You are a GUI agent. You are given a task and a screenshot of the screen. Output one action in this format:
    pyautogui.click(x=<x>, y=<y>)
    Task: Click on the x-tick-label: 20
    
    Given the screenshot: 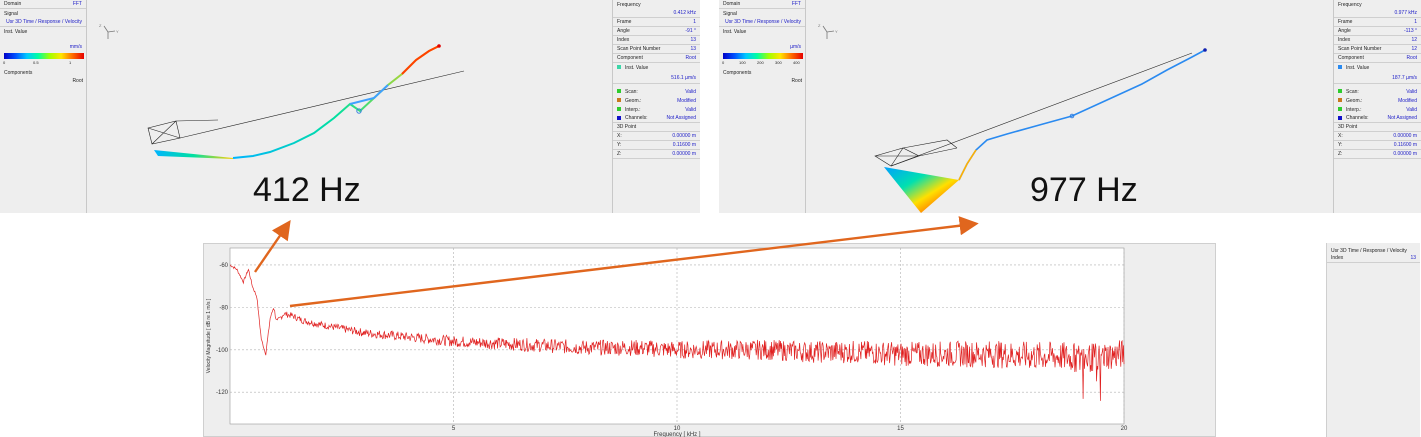 What is the action you would take?
    pyautogui.click(x=1124, y=429)
    